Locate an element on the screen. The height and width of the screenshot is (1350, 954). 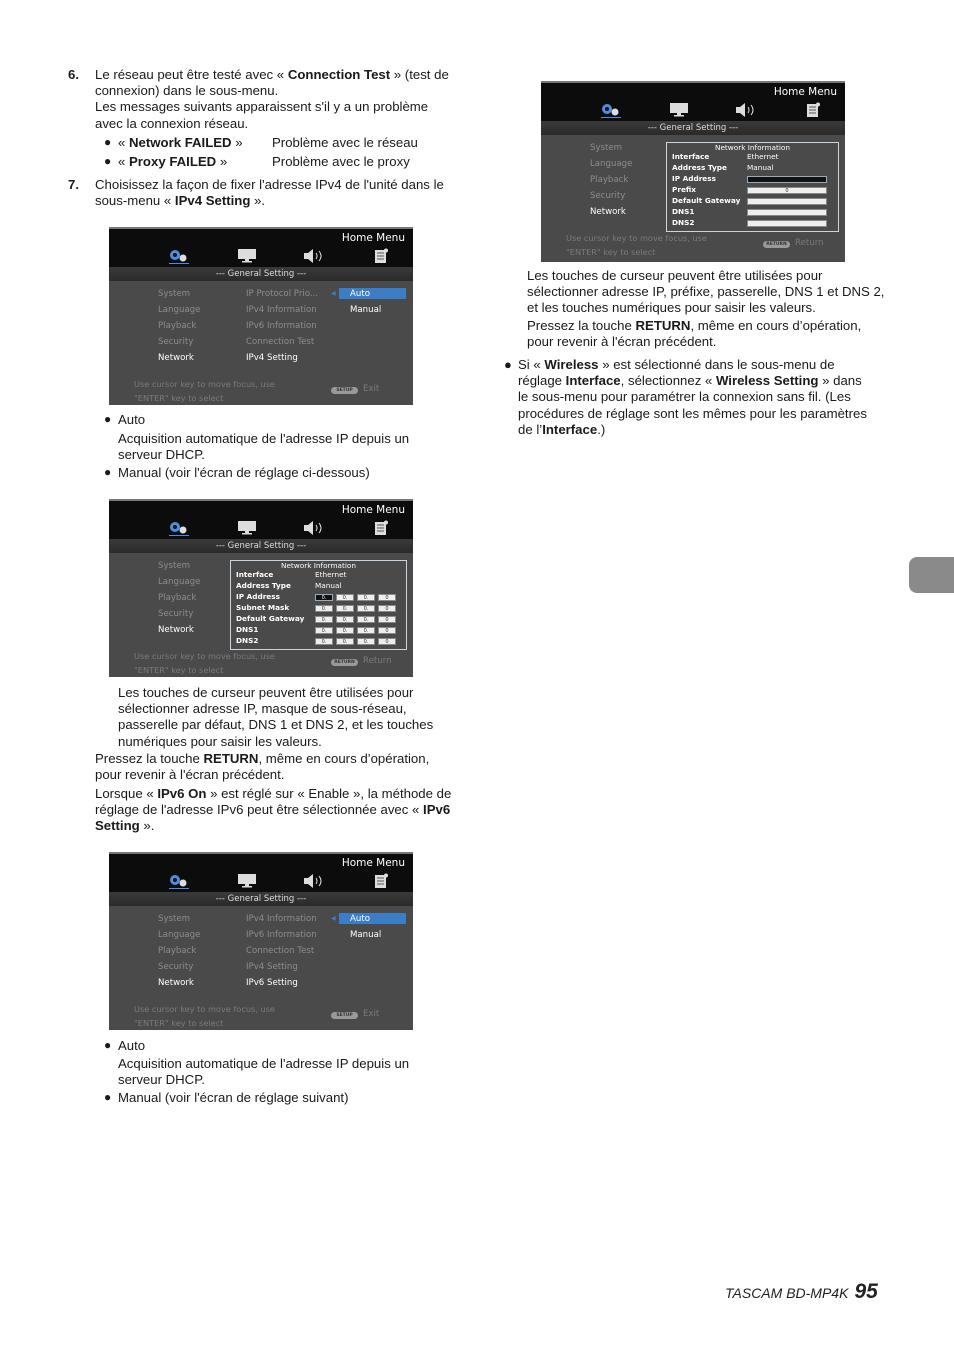
text-run: de l’ is located at coordinates (530, 429).